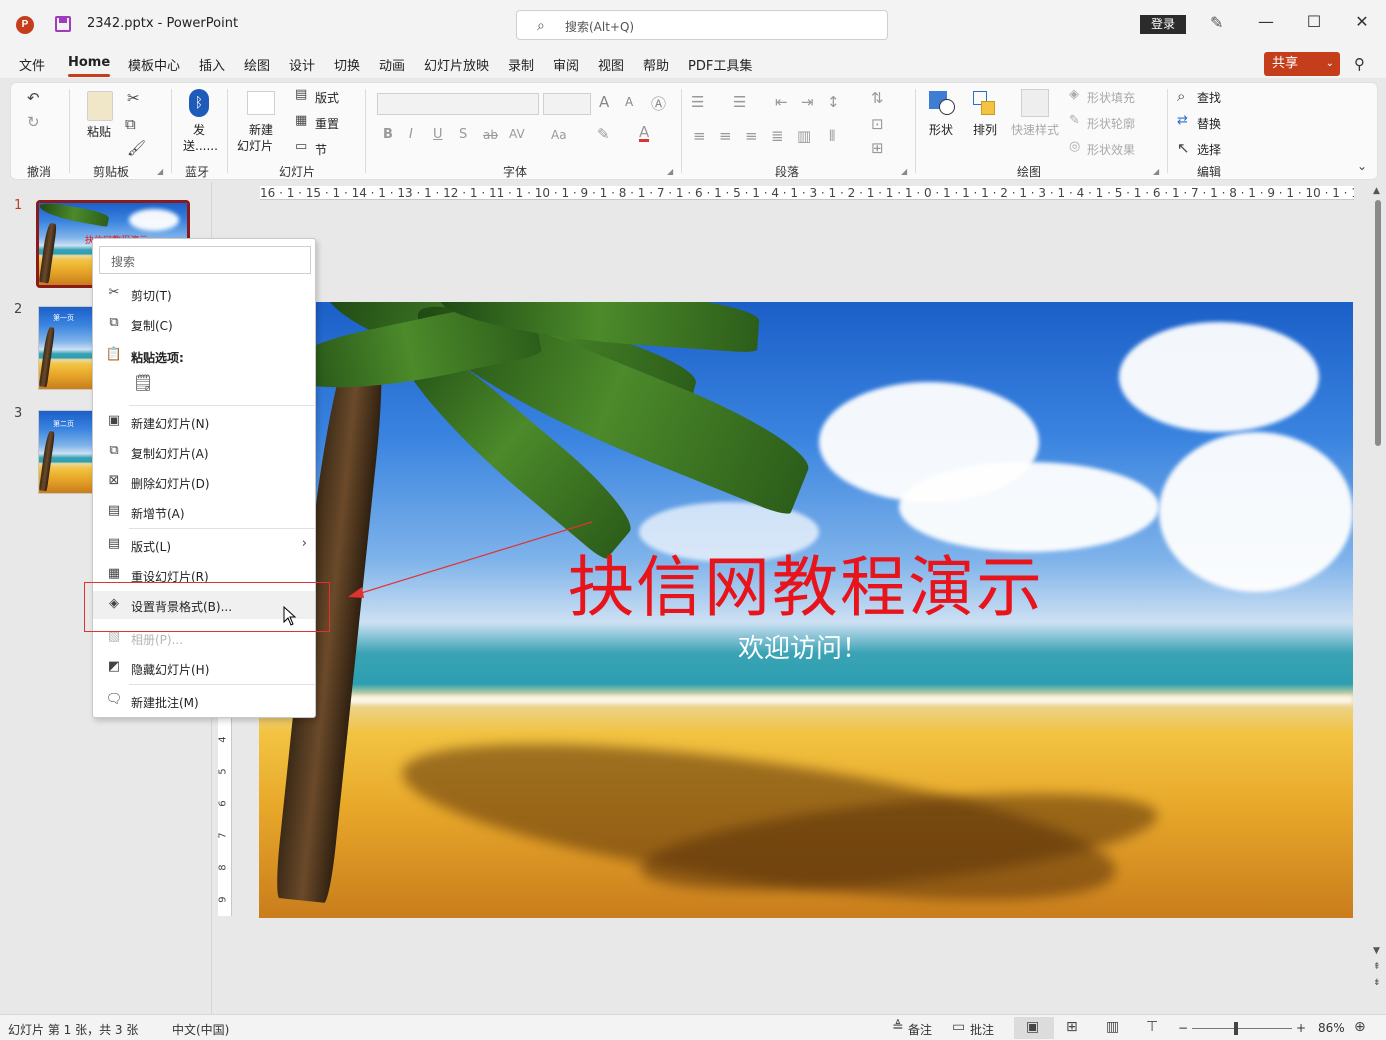 This screenshot has width=1386, height=1040. I want to click on format-painter-icon: 🖌, so click(136, 148).